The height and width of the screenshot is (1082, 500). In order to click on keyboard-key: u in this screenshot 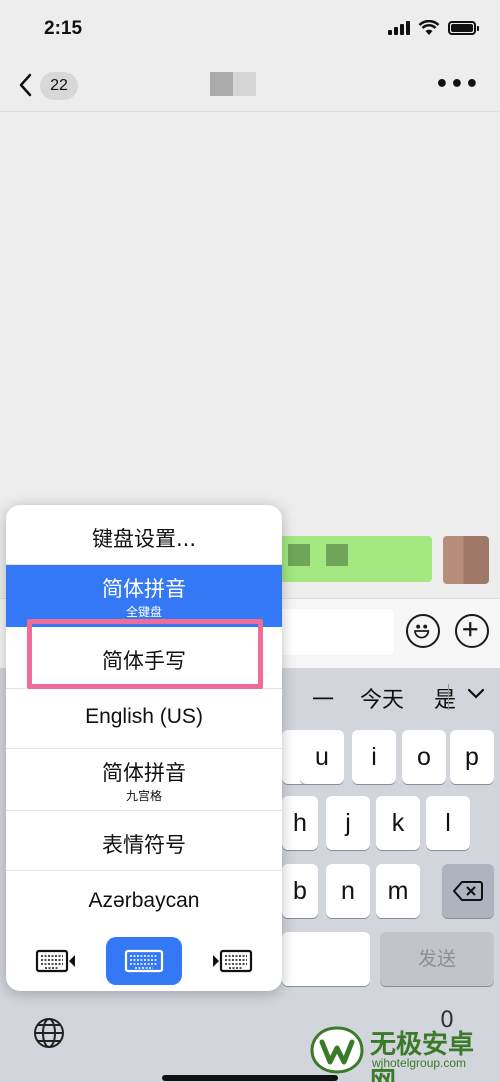, I will do `click(322, 757)`.